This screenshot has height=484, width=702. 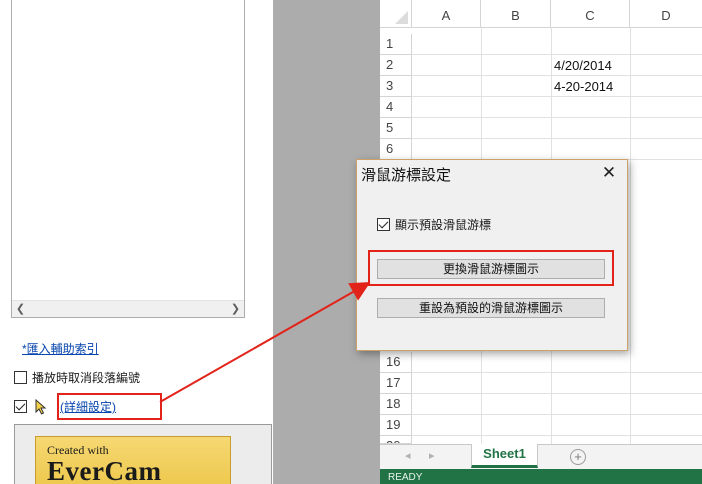 I want to click on evercam-watermark-frame: Created with EverCam, so click(x=143, y=454).